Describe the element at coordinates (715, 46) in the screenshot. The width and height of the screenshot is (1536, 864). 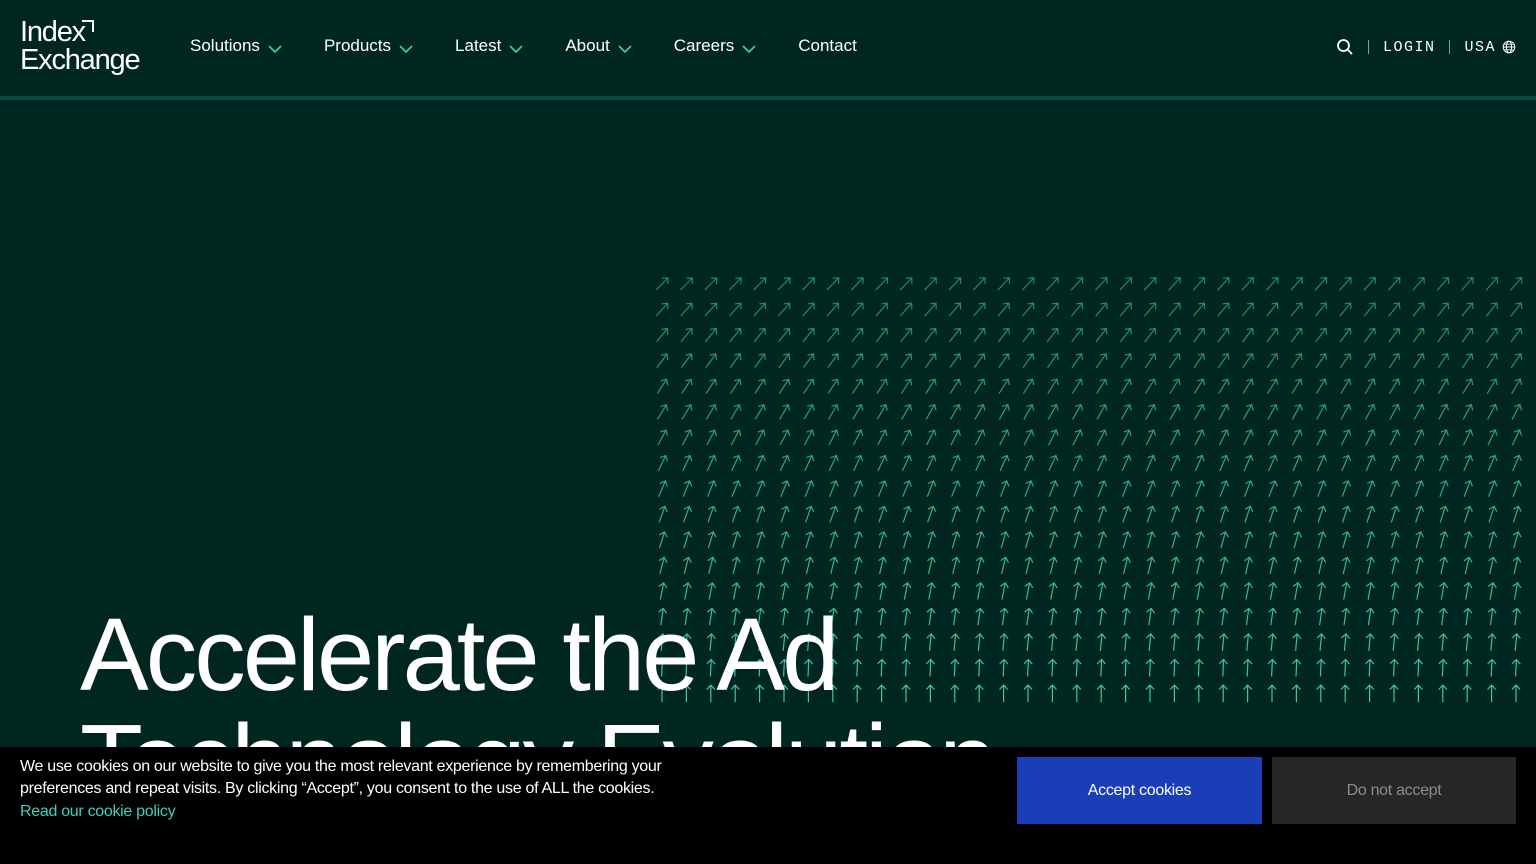
I see `nav-item-careers: Careers` at that location.